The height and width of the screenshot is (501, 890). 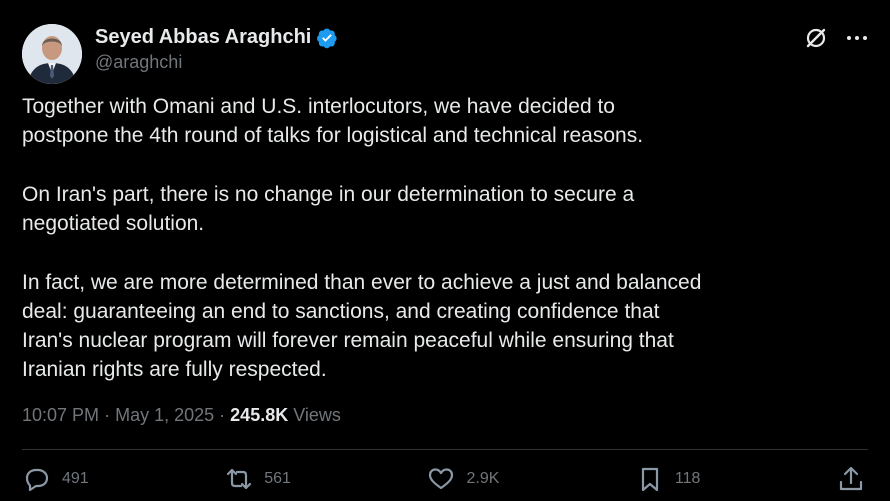 I want to click on reply-button: 491, so click(x=55, y=479).